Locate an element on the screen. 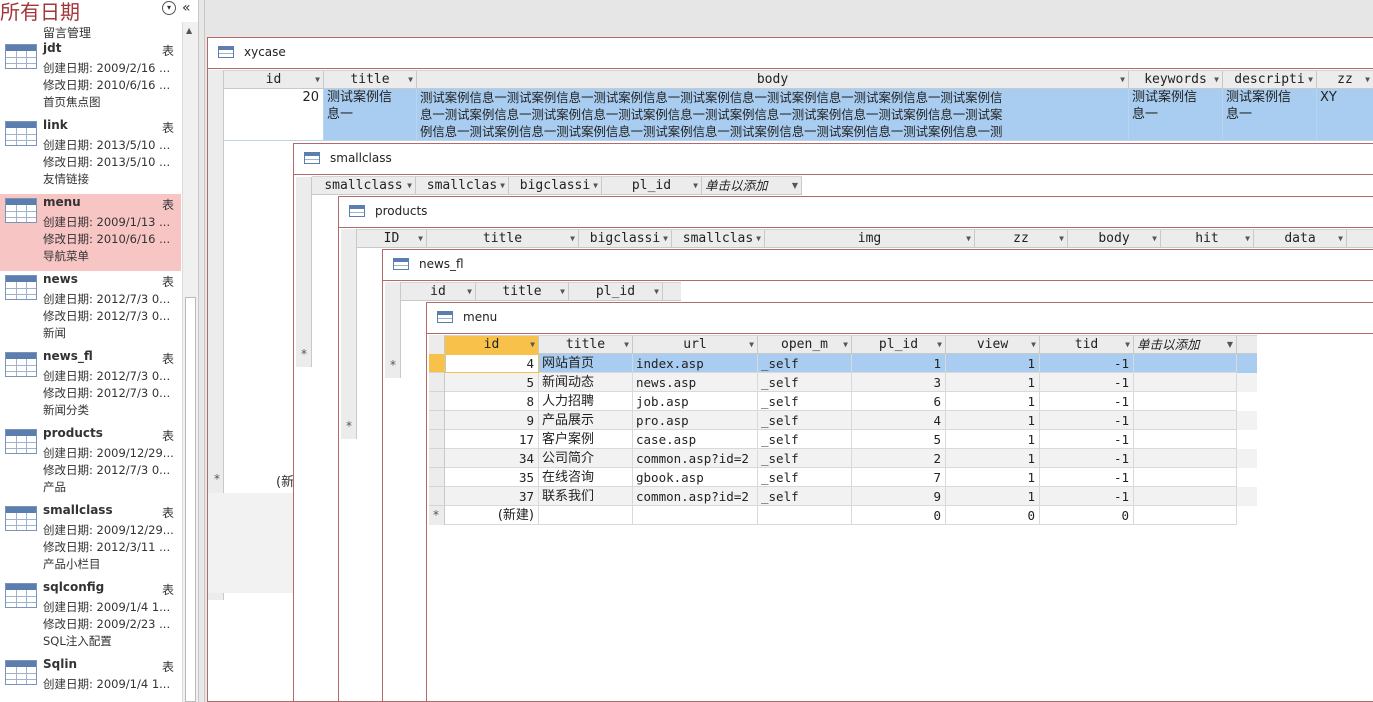 The width and height of the screenshot is (1373, 702). table-cell: pro.asp is located at coordinates (695, 420).